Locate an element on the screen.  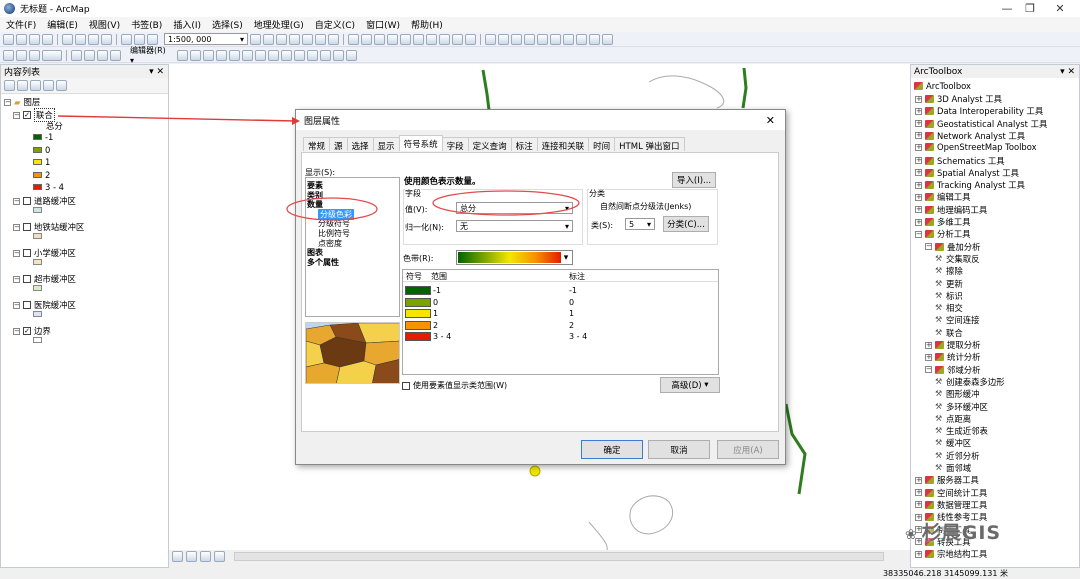
toc-legend-item: -1 is located at coordinates (43, 137).